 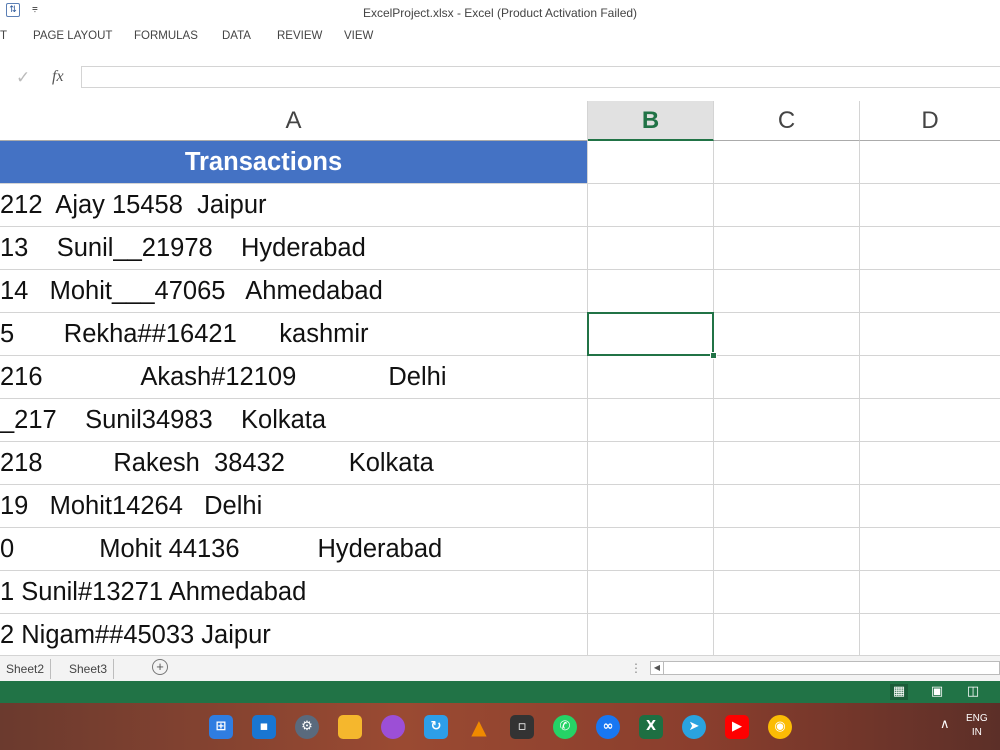 I want to click on column-header-c: C, so click(x=787, y=121).